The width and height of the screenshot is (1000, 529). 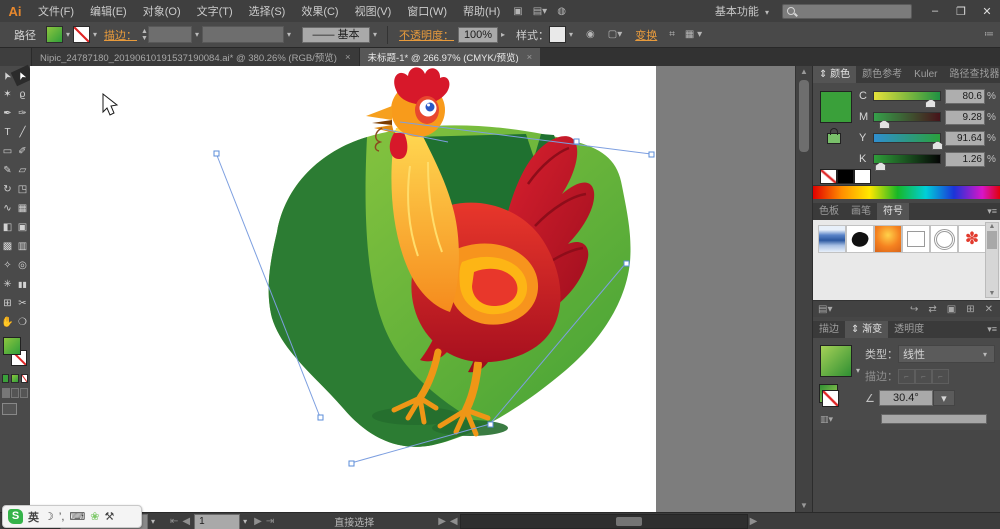 What do you see at coordinates (893, 211) in the screenshot?
I see `tab-symbols: 符号` at bounding box center [893, 211].